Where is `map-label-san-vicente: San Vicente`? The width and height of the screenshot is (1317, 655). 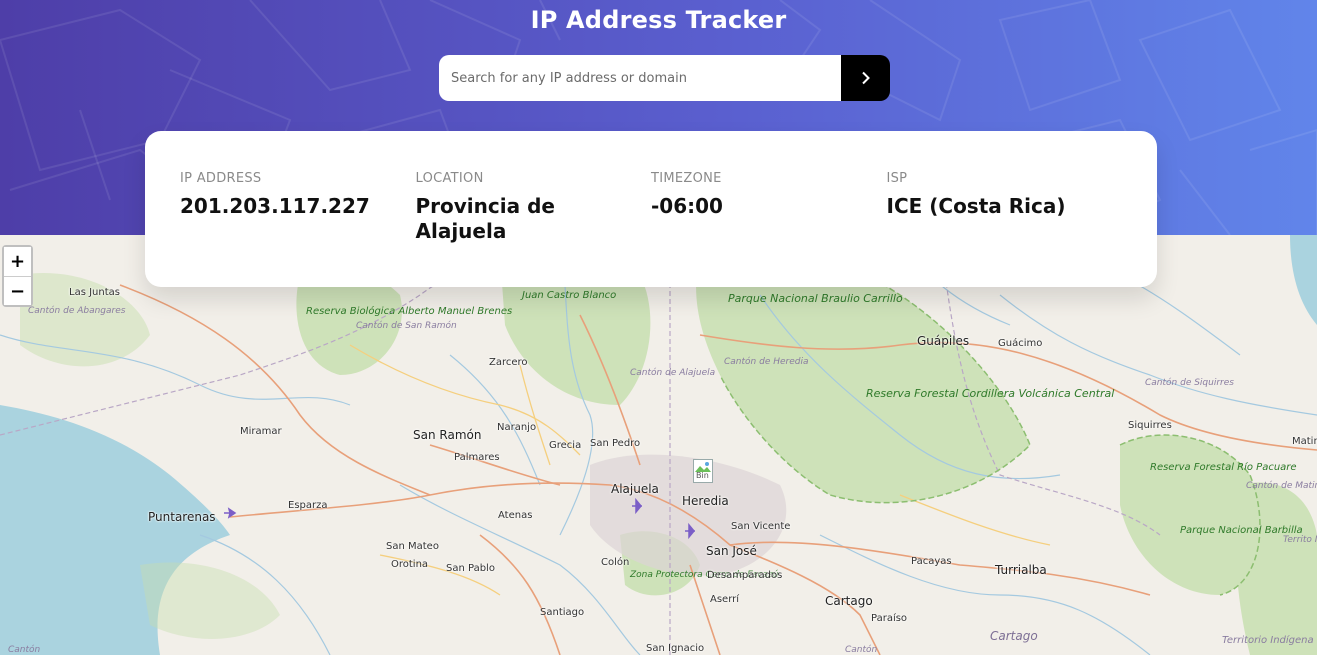
map-label-san-vicente: San Vicente is located at coordinates (761, 526).